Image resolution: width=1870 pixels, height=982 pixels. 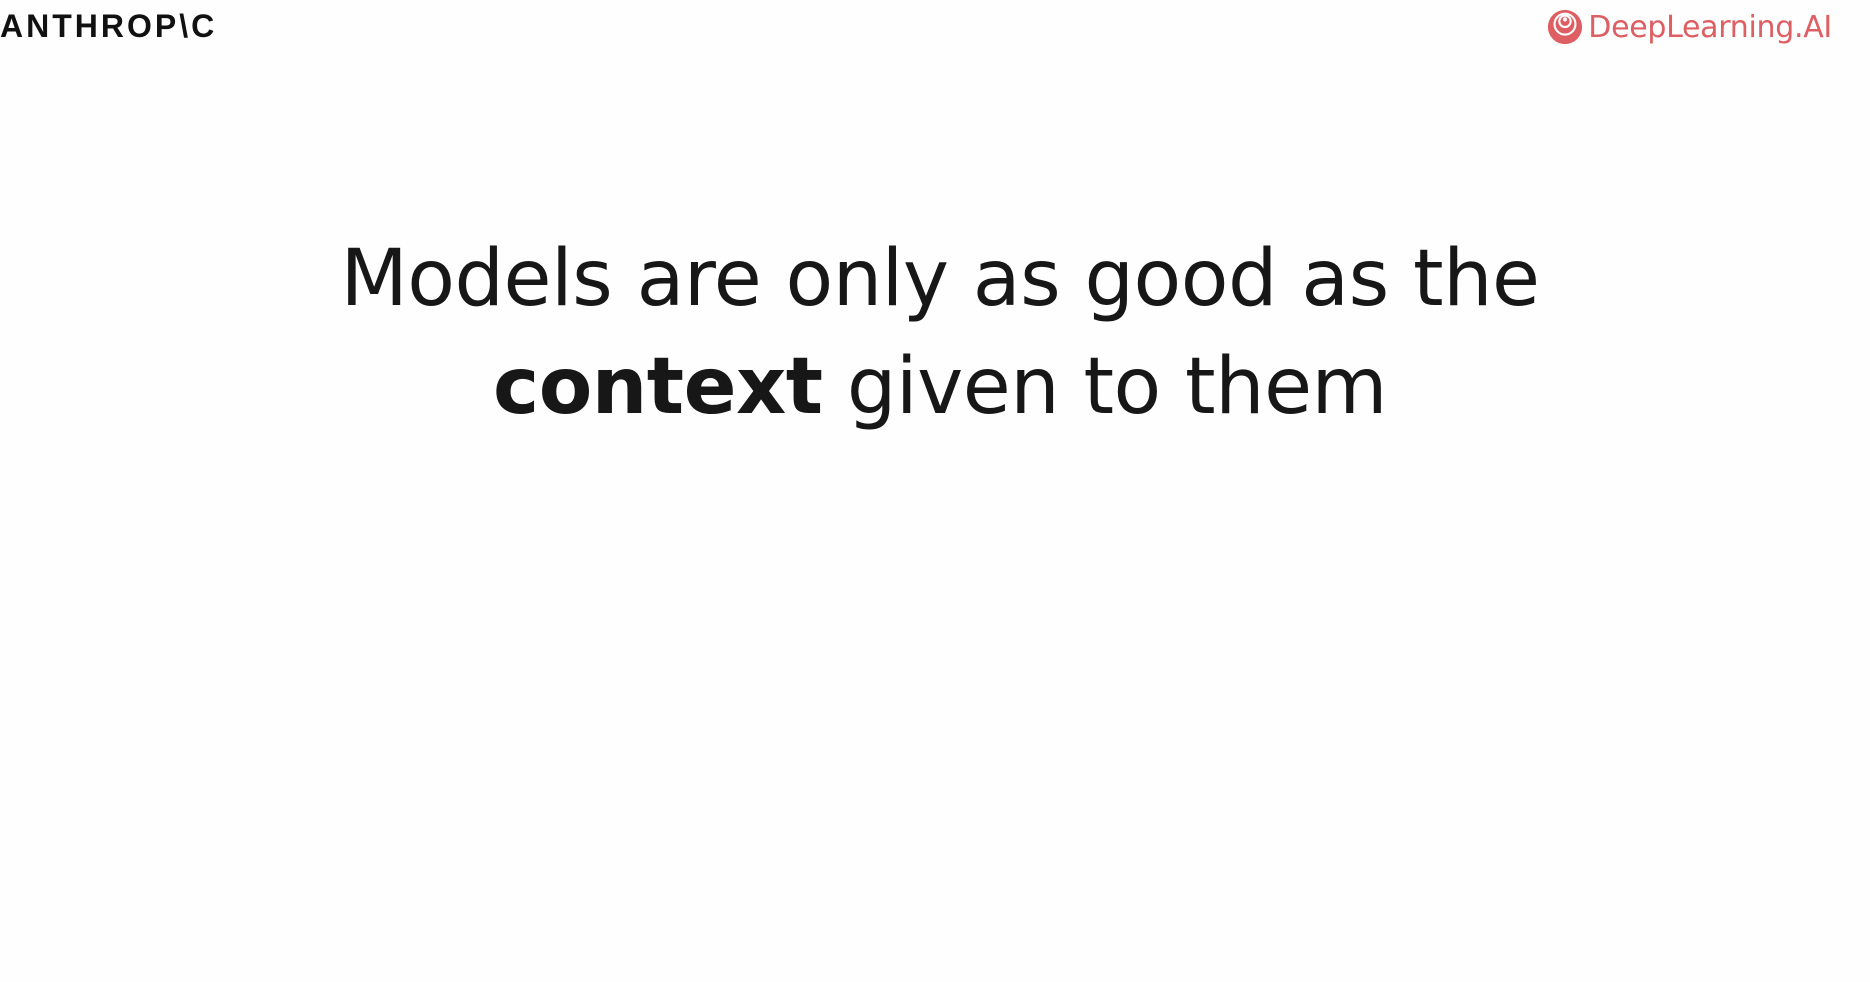 What do you see at coordinates (1710, 27) in the screenshot?
I see `deeplearning-brand-text: DeepLearning.AI` at bounding box center [1710, 27].